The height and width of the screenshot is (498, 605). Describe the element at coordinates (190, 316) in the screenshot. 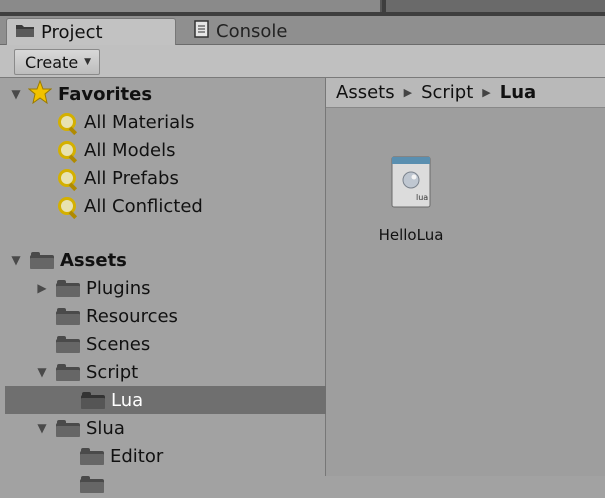

I see `tree-item-resources: Resources` at that location.